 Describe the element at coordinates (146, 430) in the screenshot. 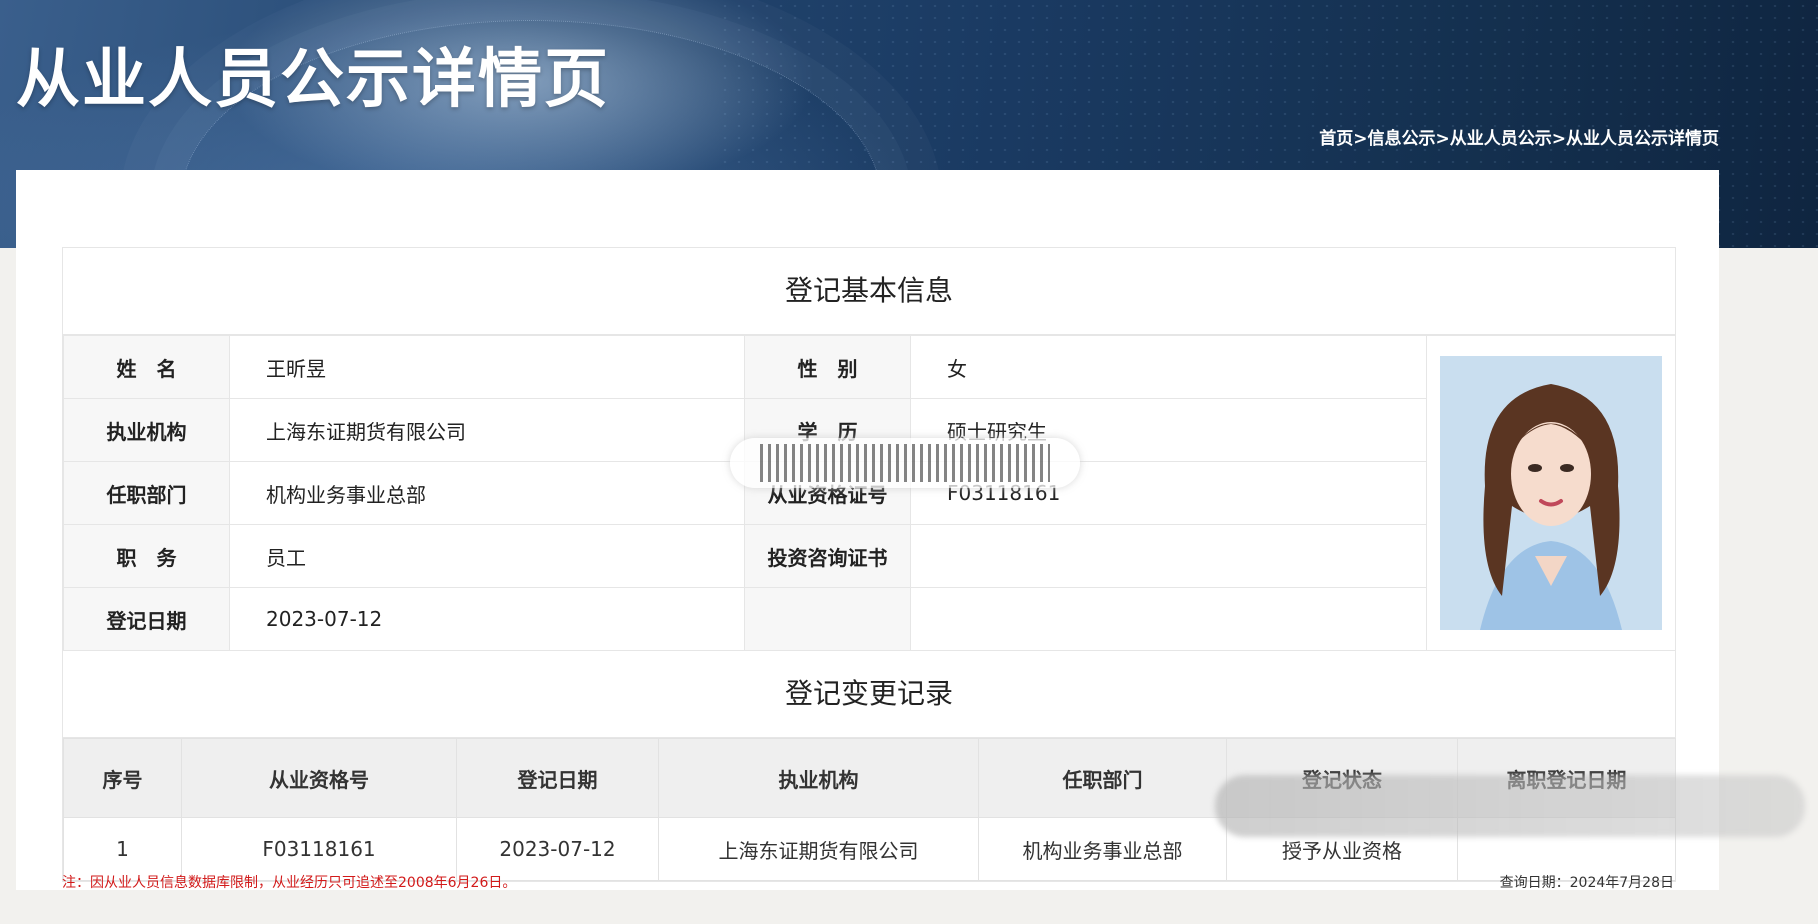

I see `institution-label: 执业机构` at that location.